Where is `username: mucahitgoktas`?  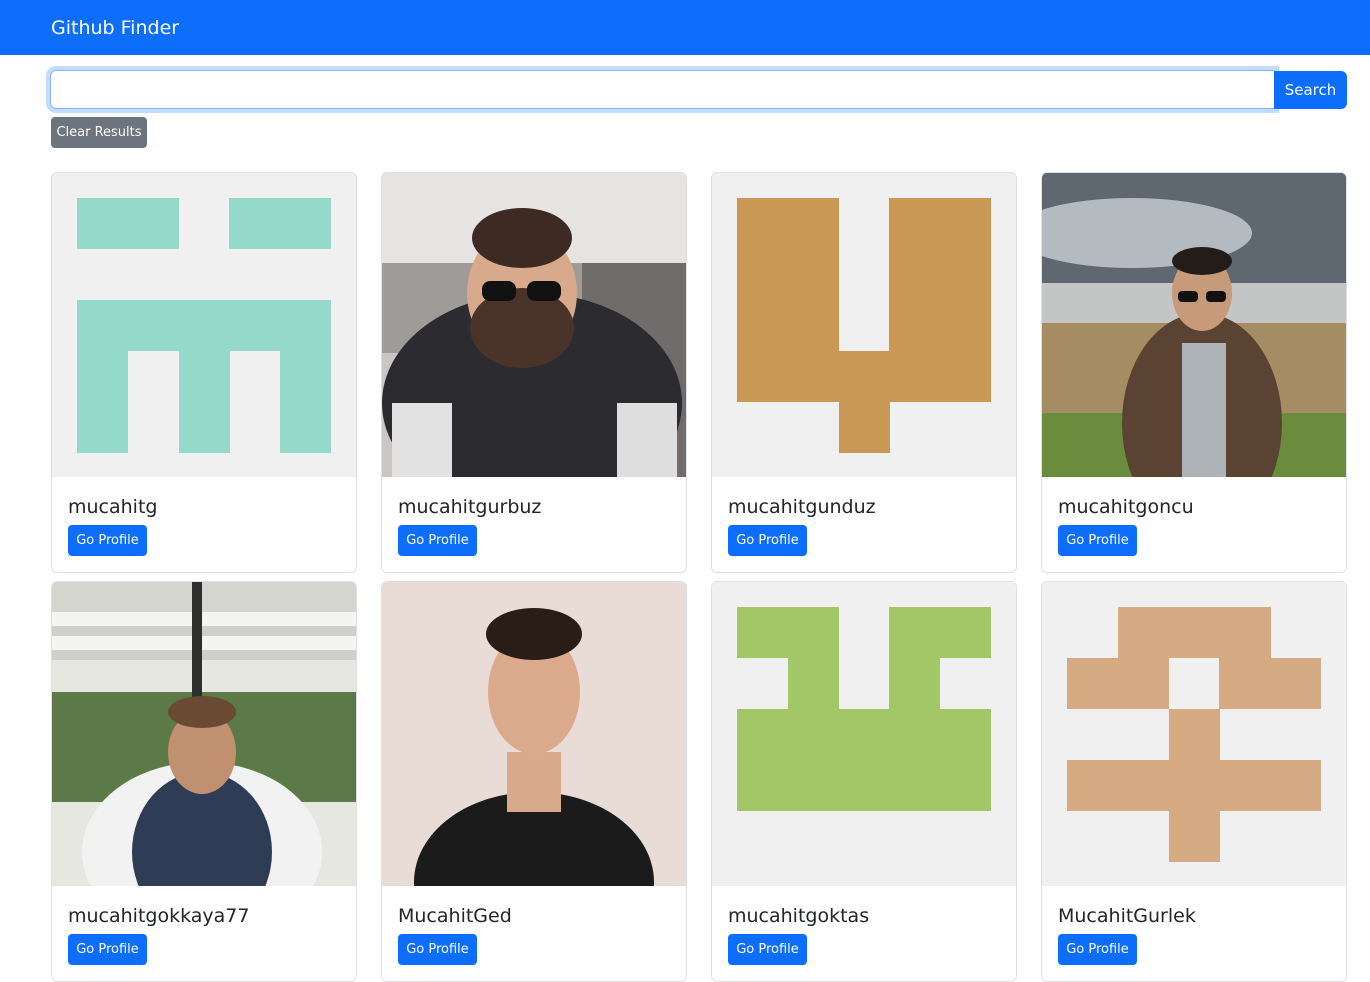 username: mucahitgoktas is located at coordinates (799, 916).